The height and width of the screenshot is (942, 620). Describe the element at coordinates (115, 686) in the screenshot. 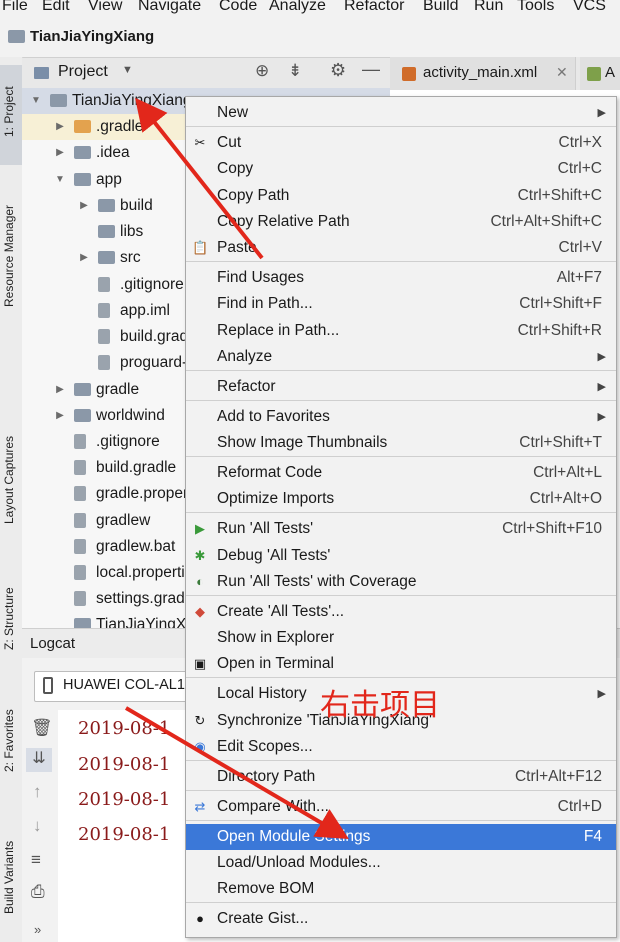

I see `device-selector: HUAWEI COL-AL10` at that location.